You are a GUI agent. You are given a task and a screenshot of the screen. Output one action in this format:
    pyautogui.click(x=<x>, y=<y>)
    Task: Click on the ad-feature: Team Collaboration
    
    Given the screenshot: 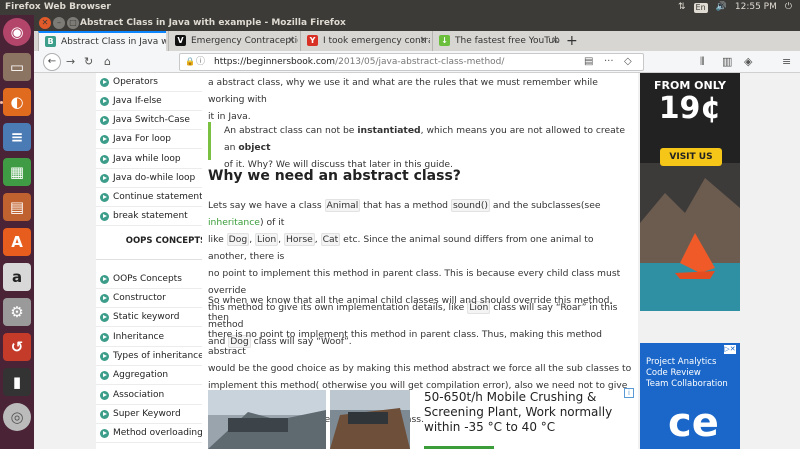 What is the action you would take?
    pyautogui.click(x=687, y=384)
    